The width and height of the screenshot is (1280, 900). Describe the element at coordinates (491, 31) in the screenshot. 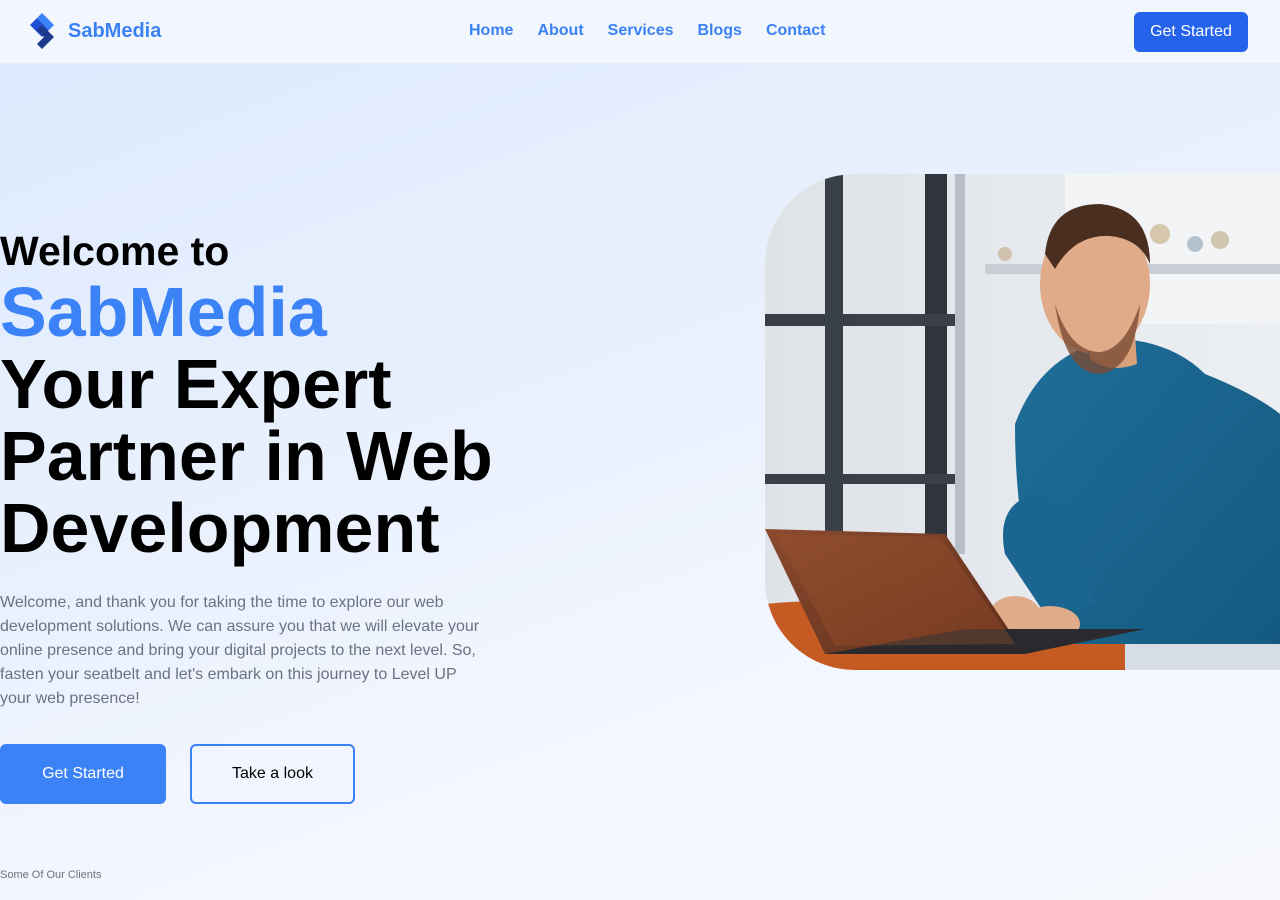

I see `nav-link-home: Home` at that location.